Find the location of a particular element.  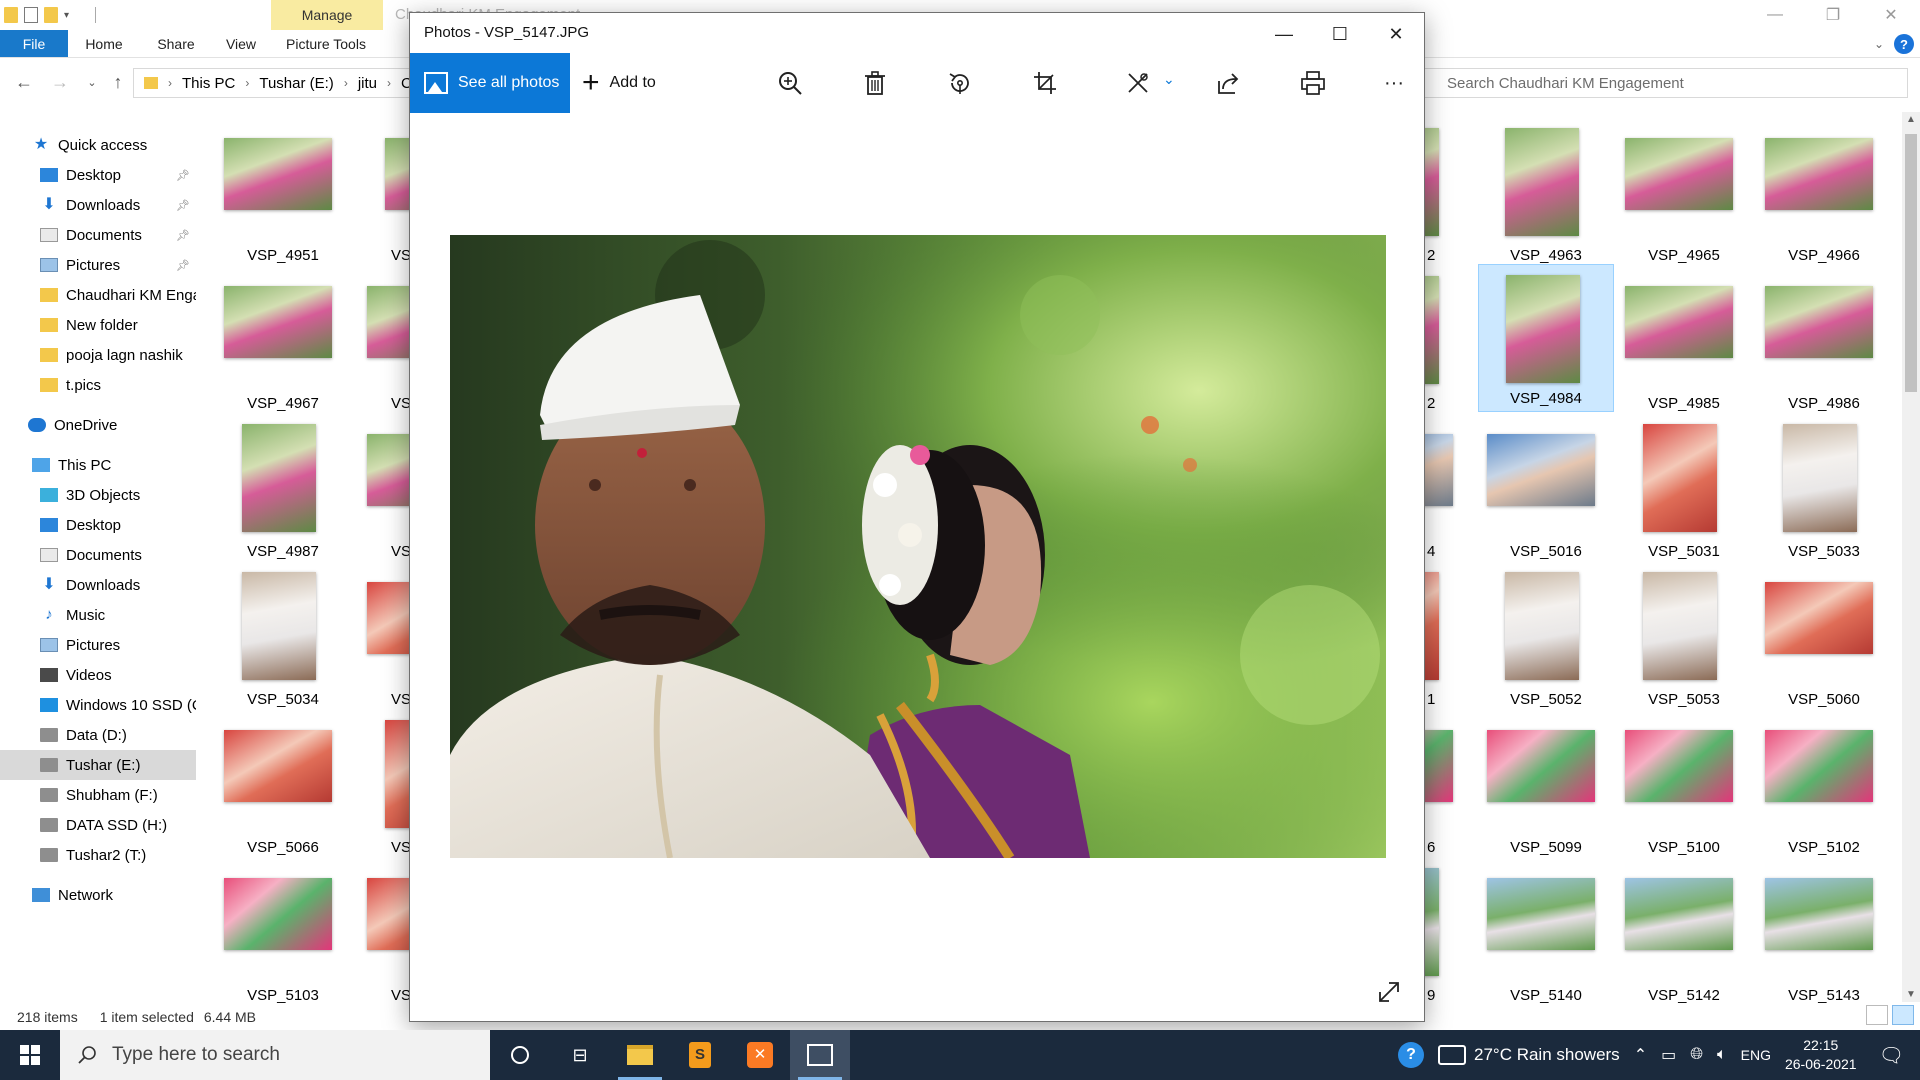

tab-picture-tools: Picture Tools is located at coordinates (326, 43).